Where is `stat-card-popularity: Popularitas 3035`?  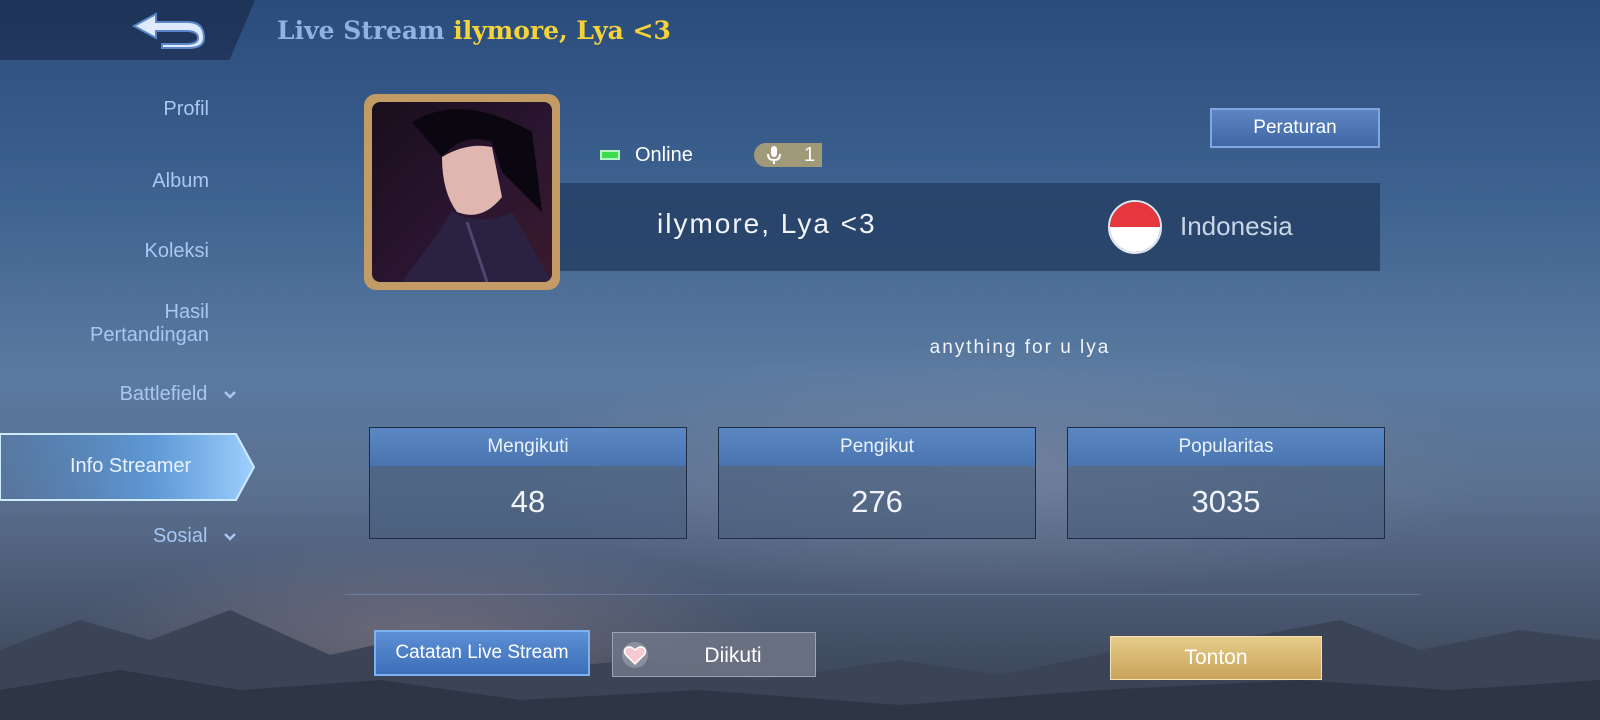 stat-card-popularity: Popularitas 3035 is located at coordinates (1226, 483).